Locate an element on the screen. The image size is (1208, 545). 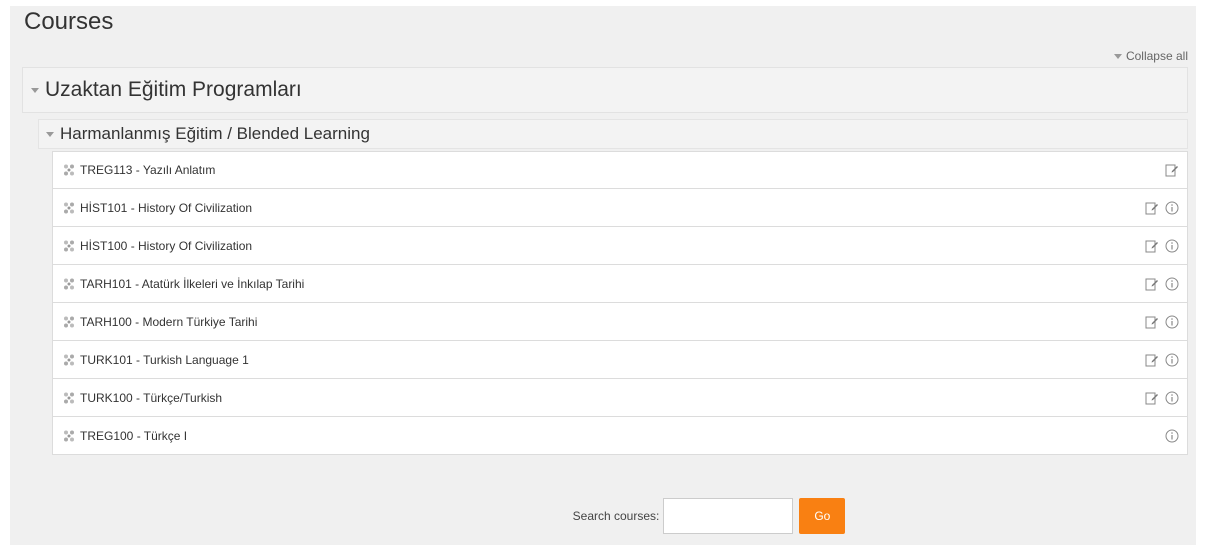
course-row: TURK100 - Türkçe/Turkish is located at coordinates (620, 398).